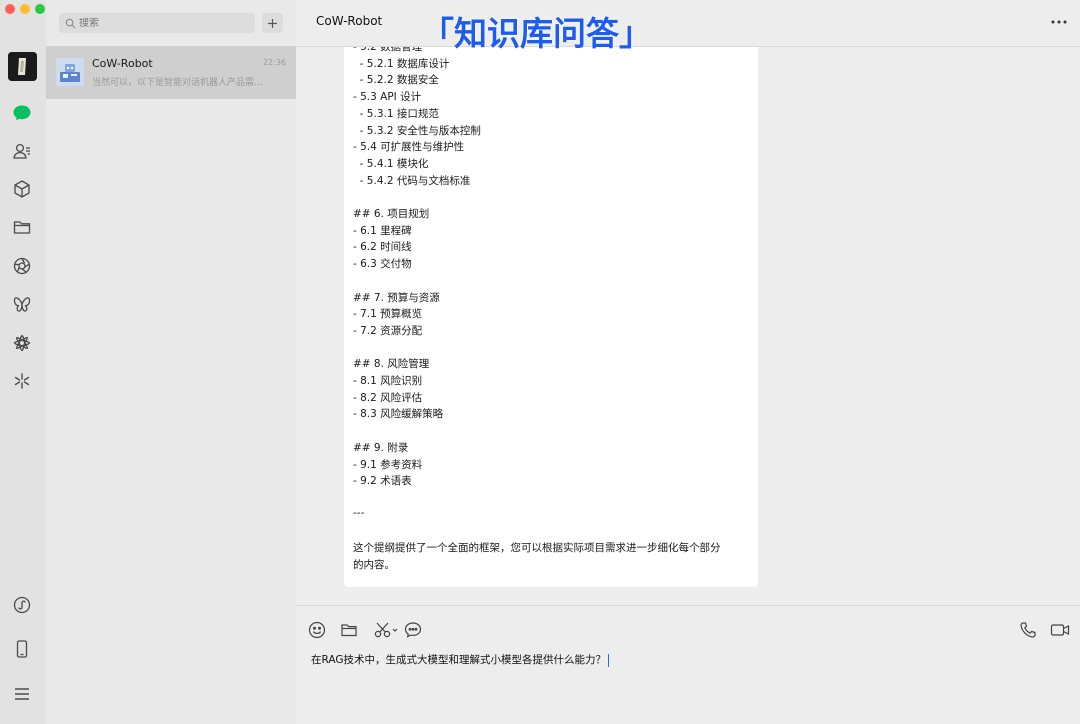  Describe the element at coordinates (382, 264) in the screenshot. I see `message-line: - 6.3 交付物` at that location.